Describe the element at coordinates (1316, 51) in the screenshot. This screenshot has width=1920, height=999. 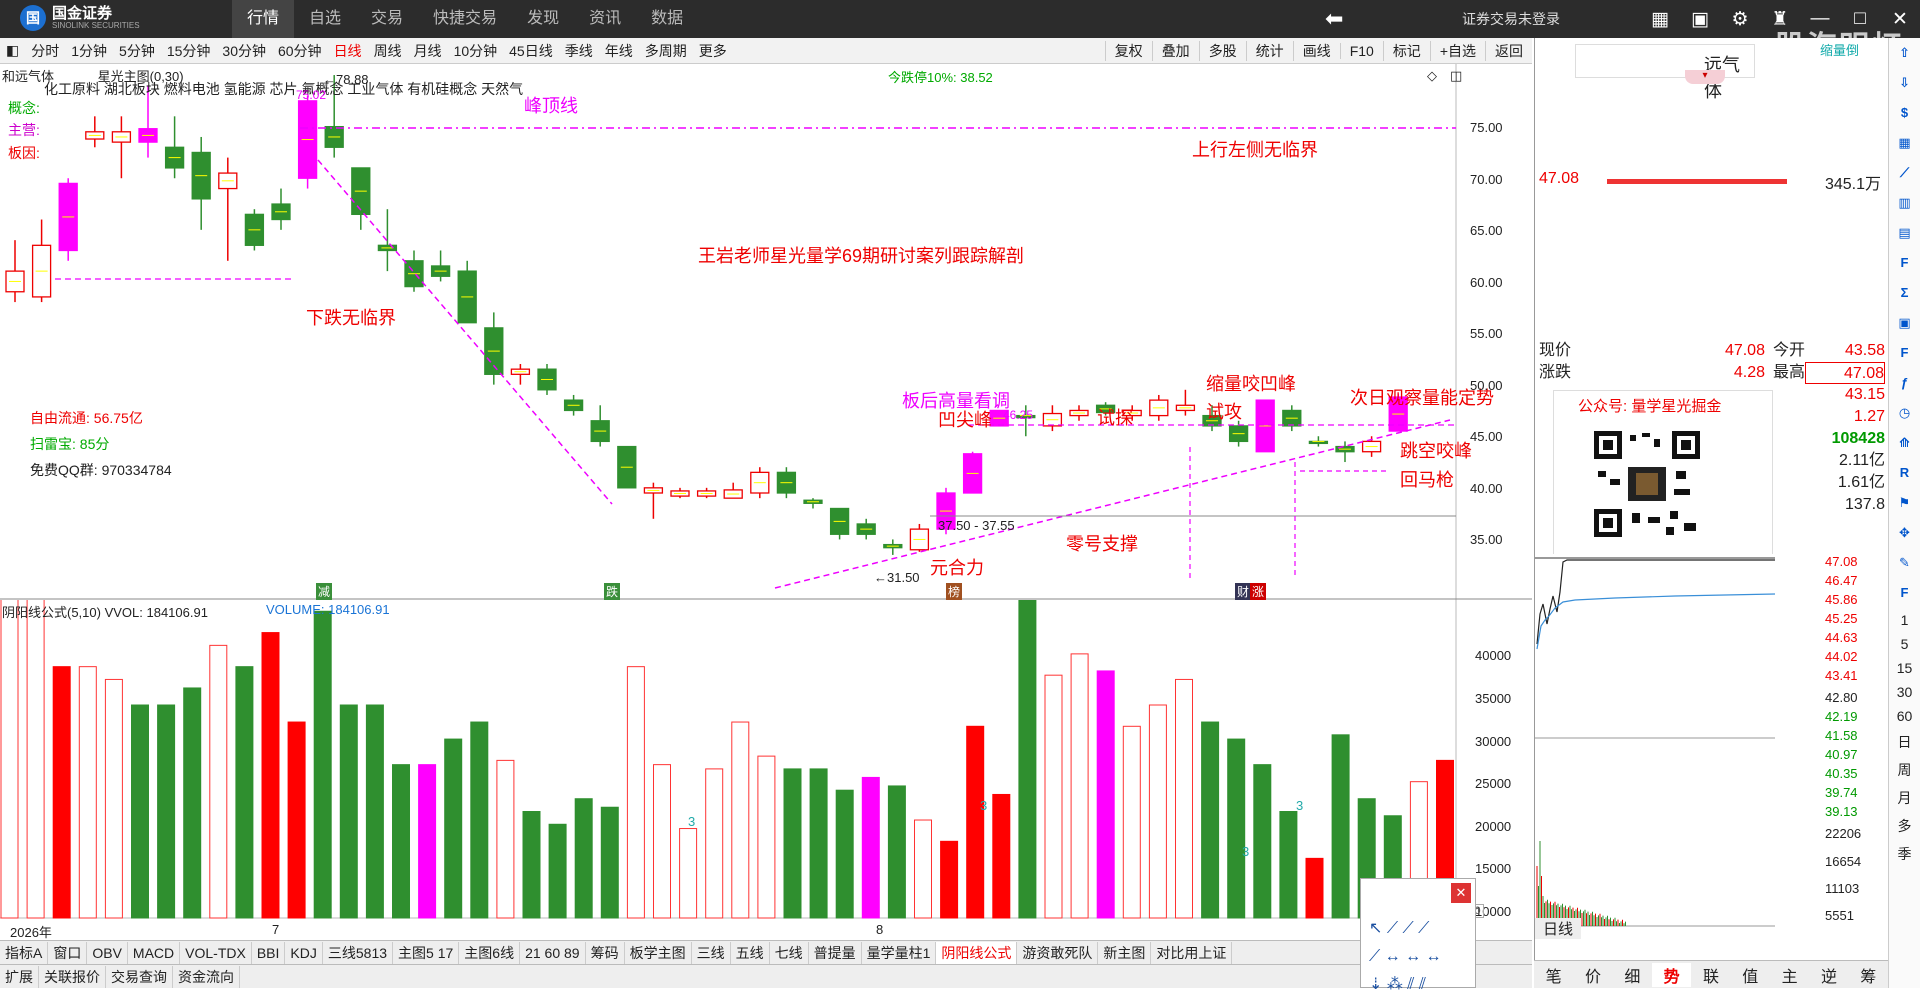
I see `tool-draw-line: 画线` at that location.